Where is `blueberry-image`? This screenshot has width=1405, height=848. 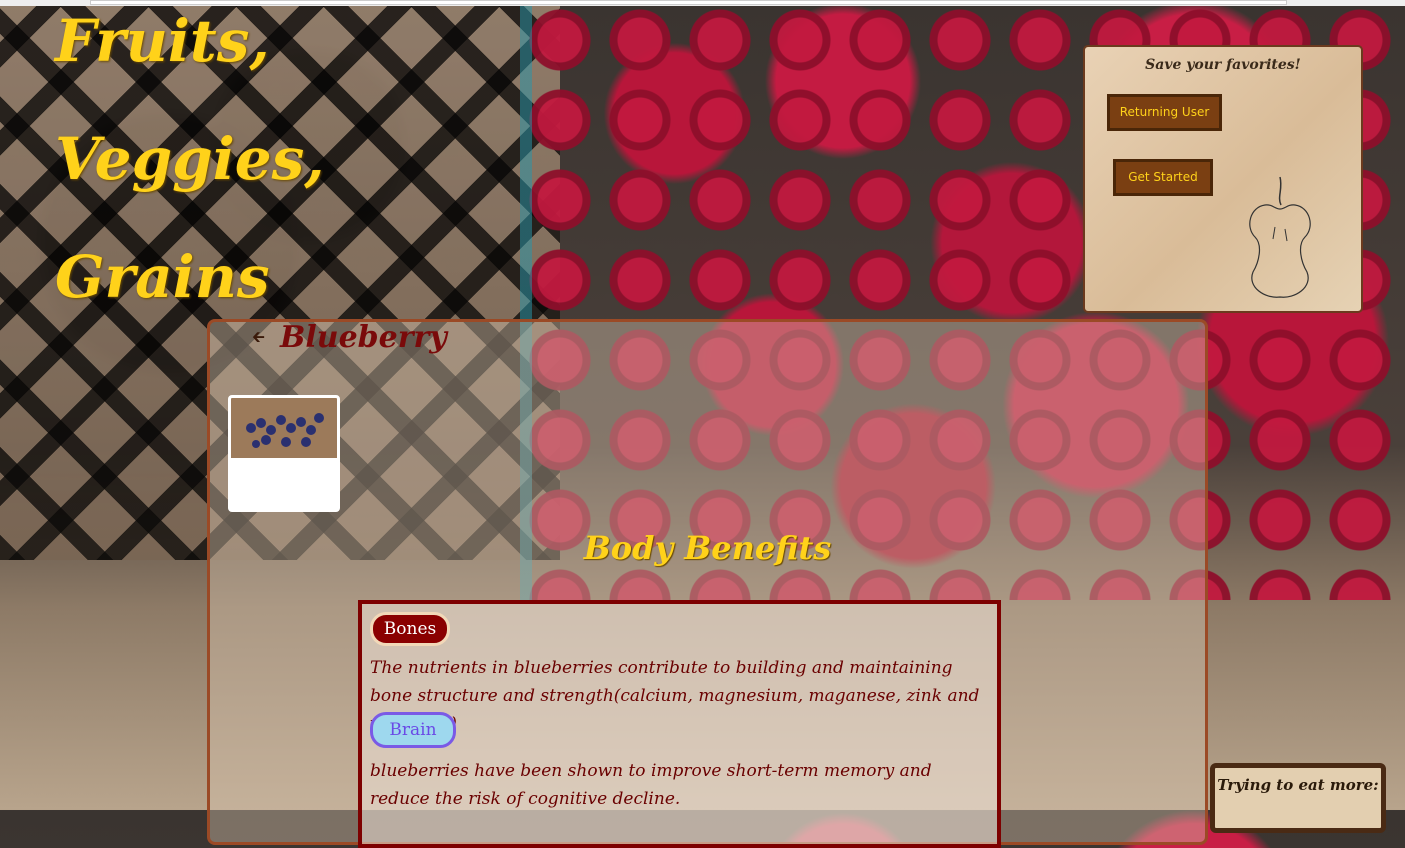 blueberry-image is located at coordinates (284, 453).